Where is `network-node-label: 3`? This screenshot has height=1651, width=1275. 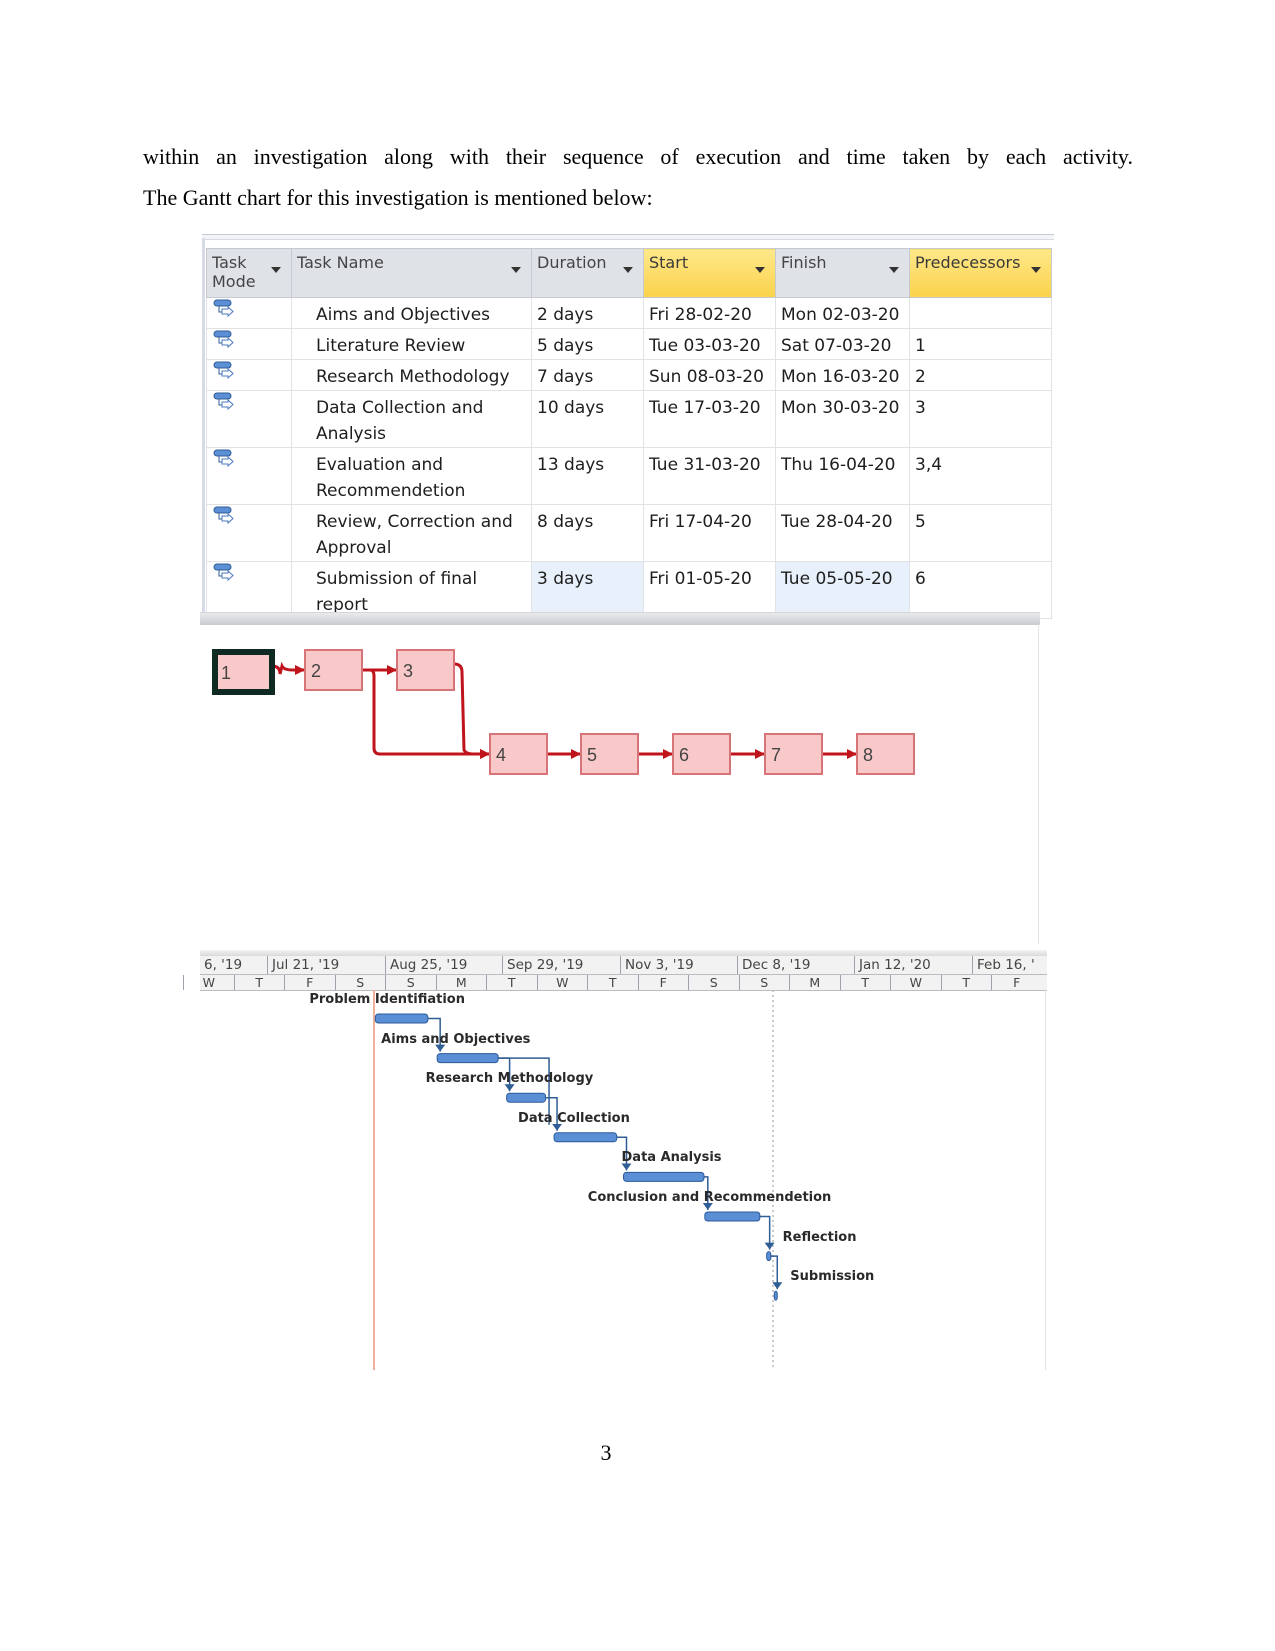 network-node-label: 3 is located at coordinates (408, 671).